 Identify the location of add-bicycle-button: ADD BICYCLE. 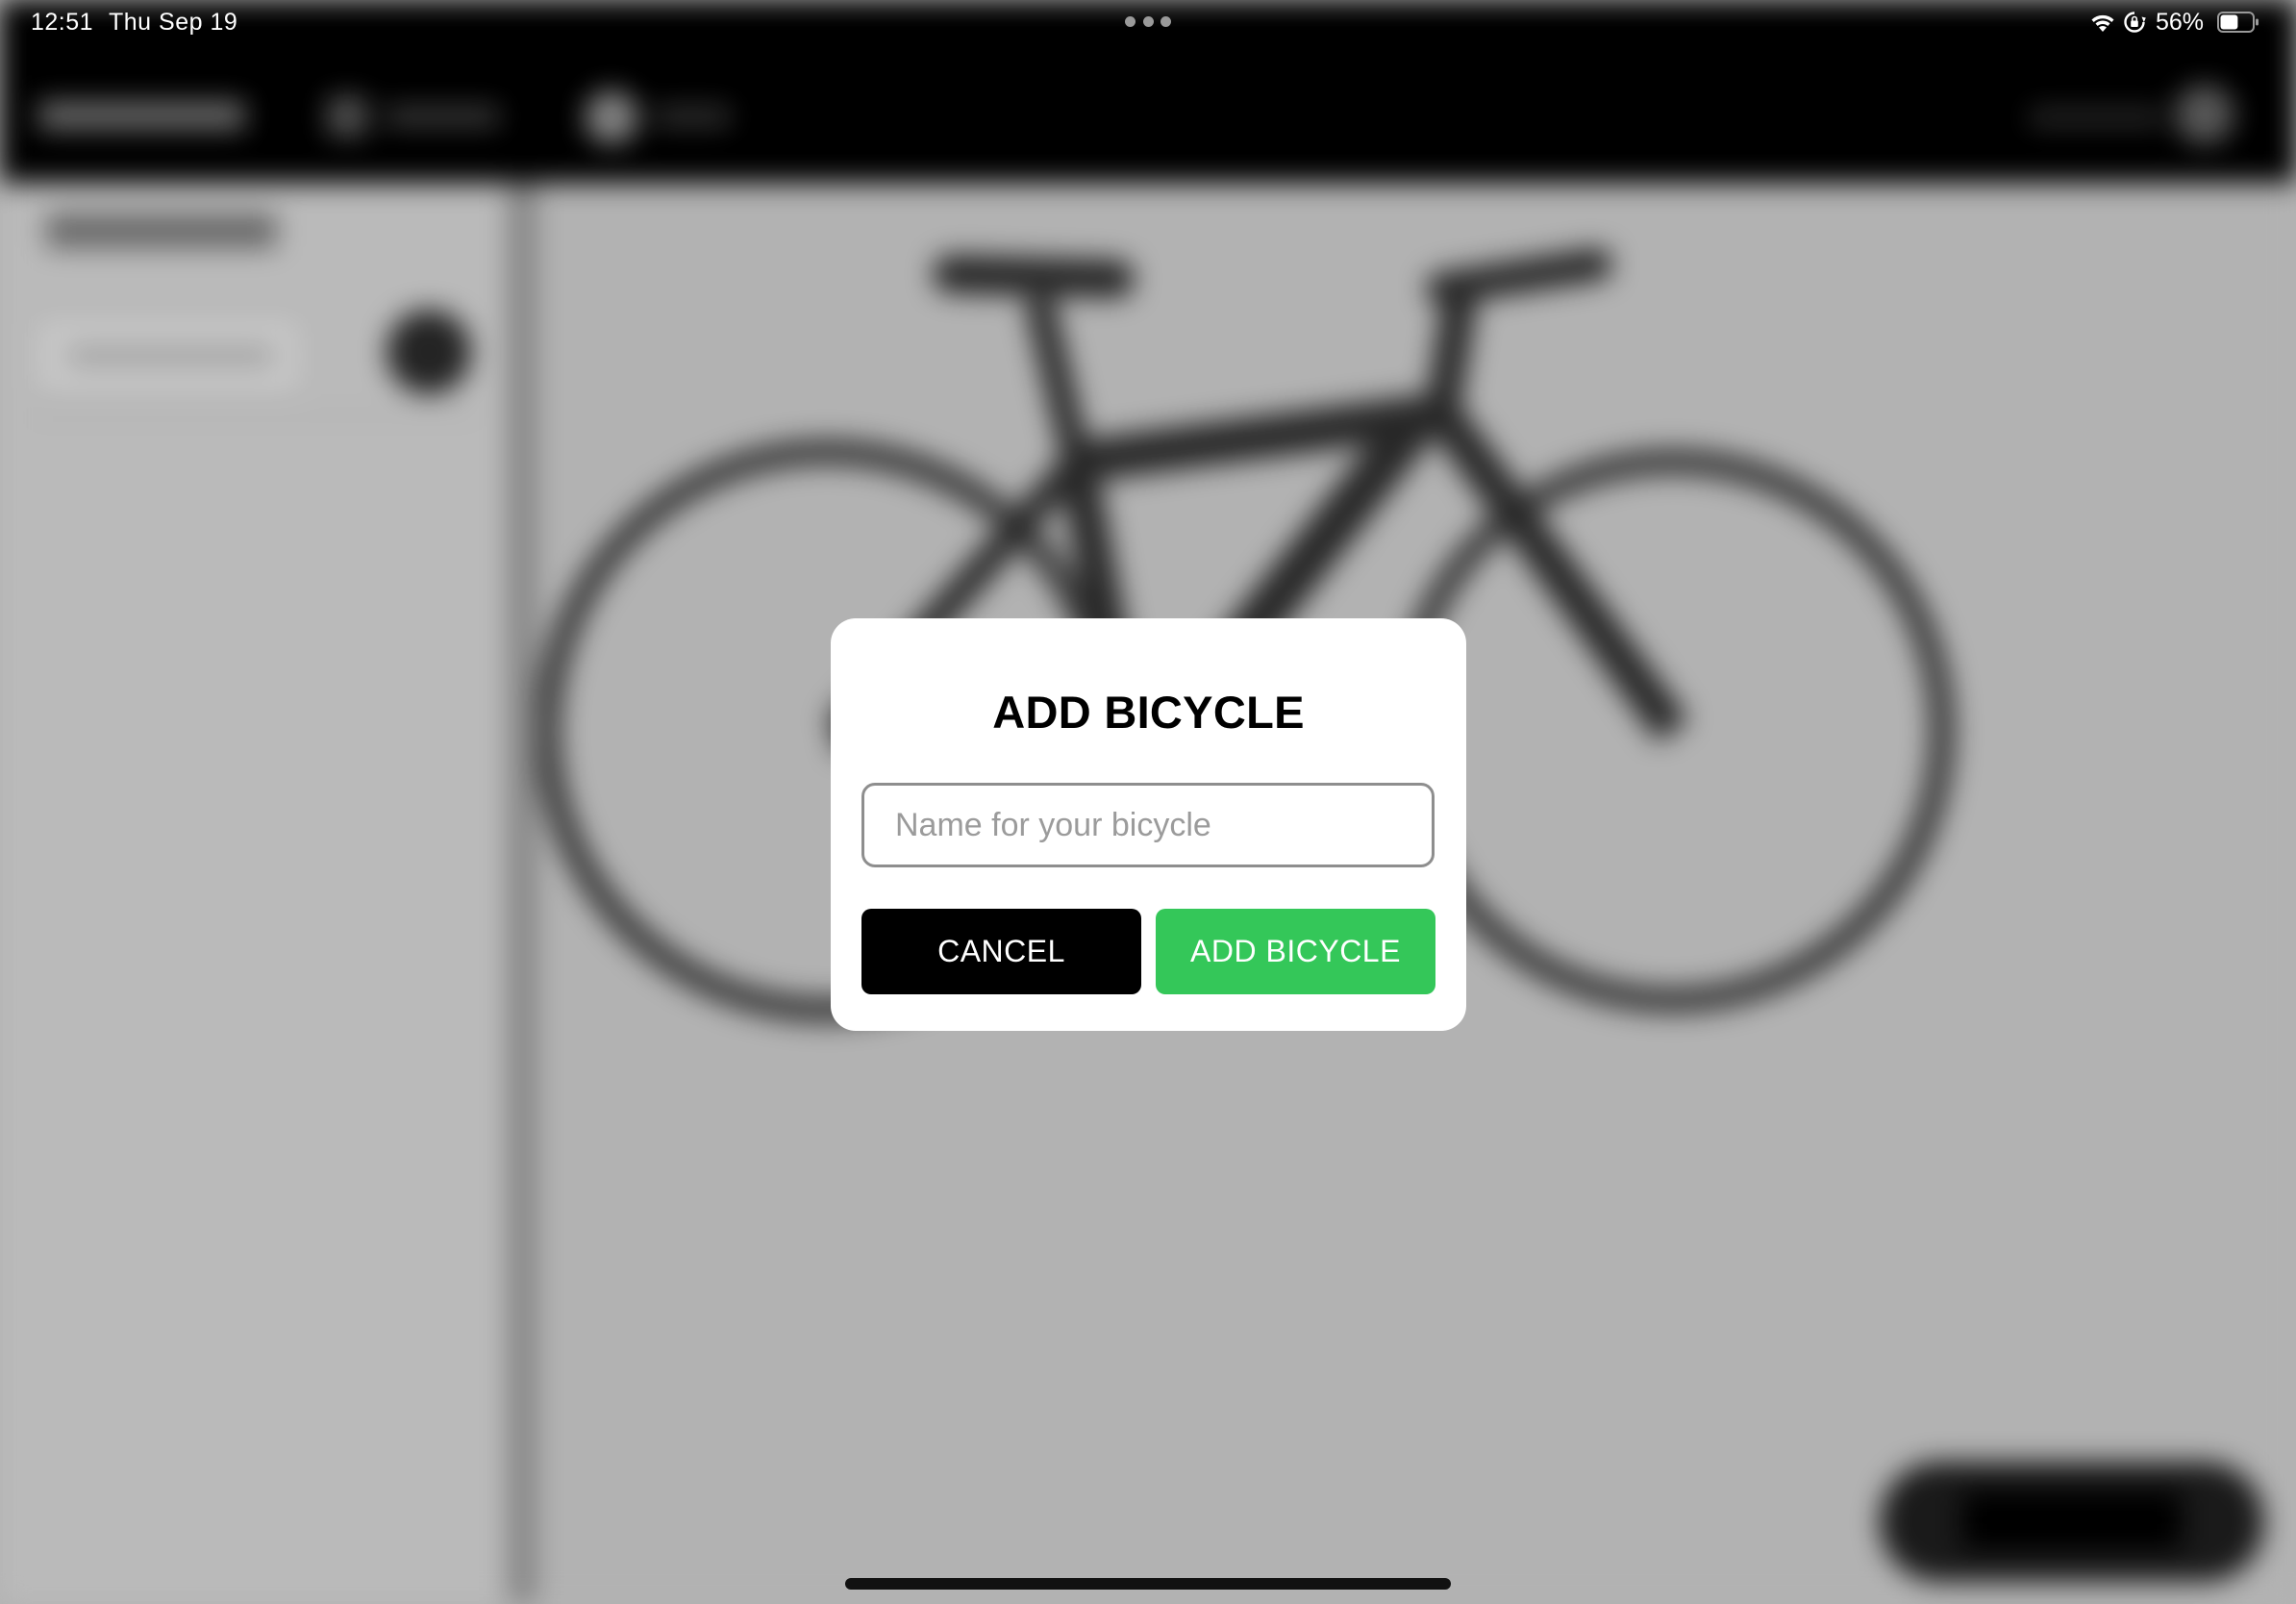
(1295, 951).